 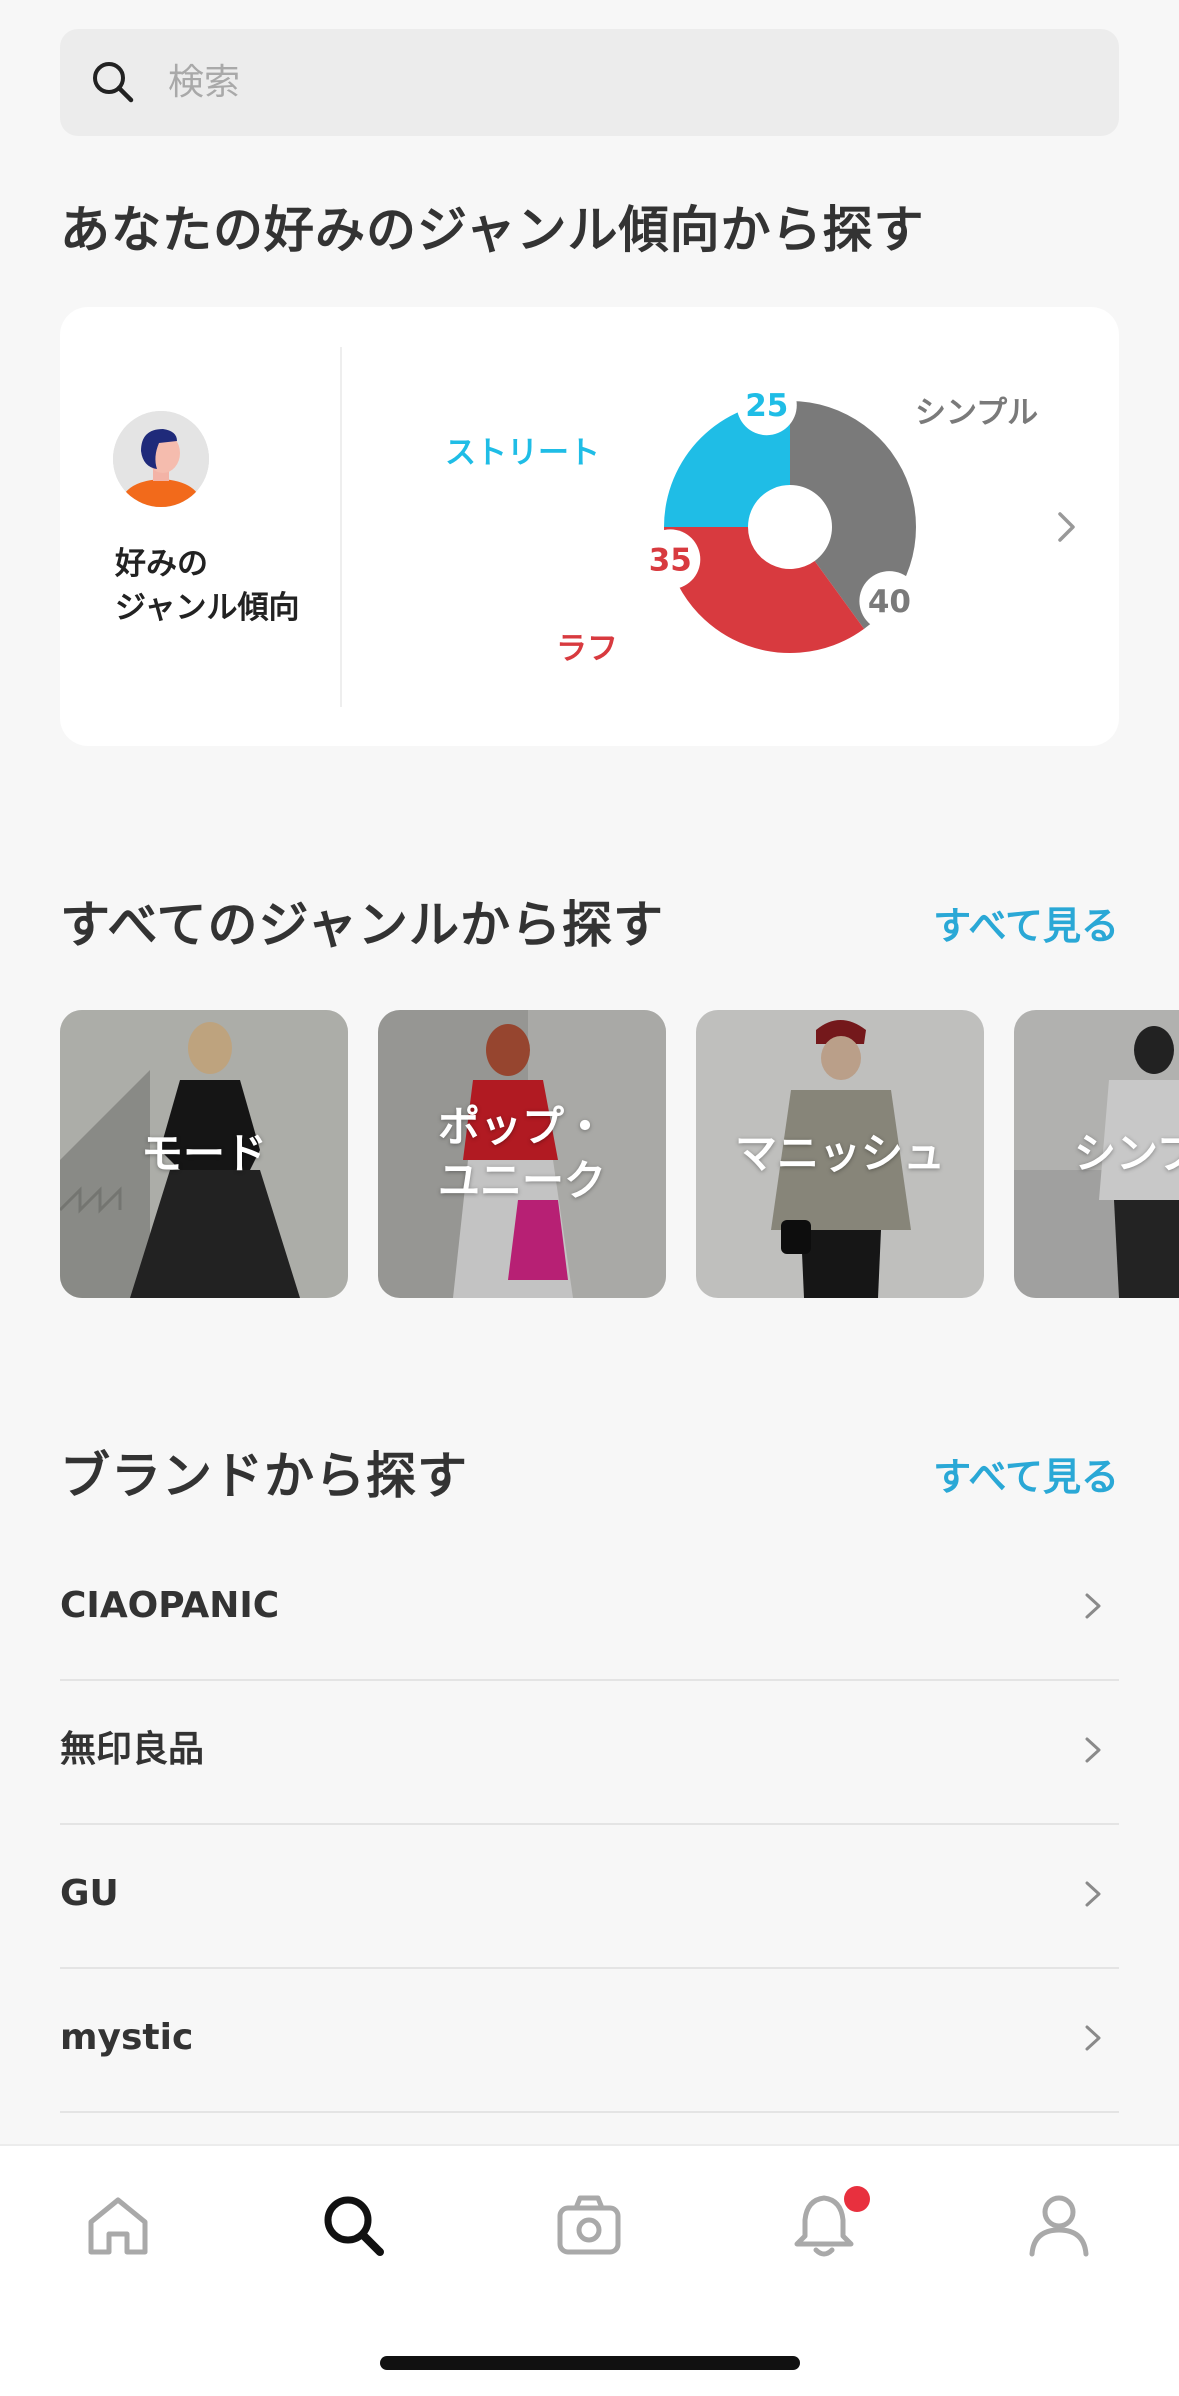 I want to click on genre-tile-mannish: マニッシュ, so click(x=840, y=1154).